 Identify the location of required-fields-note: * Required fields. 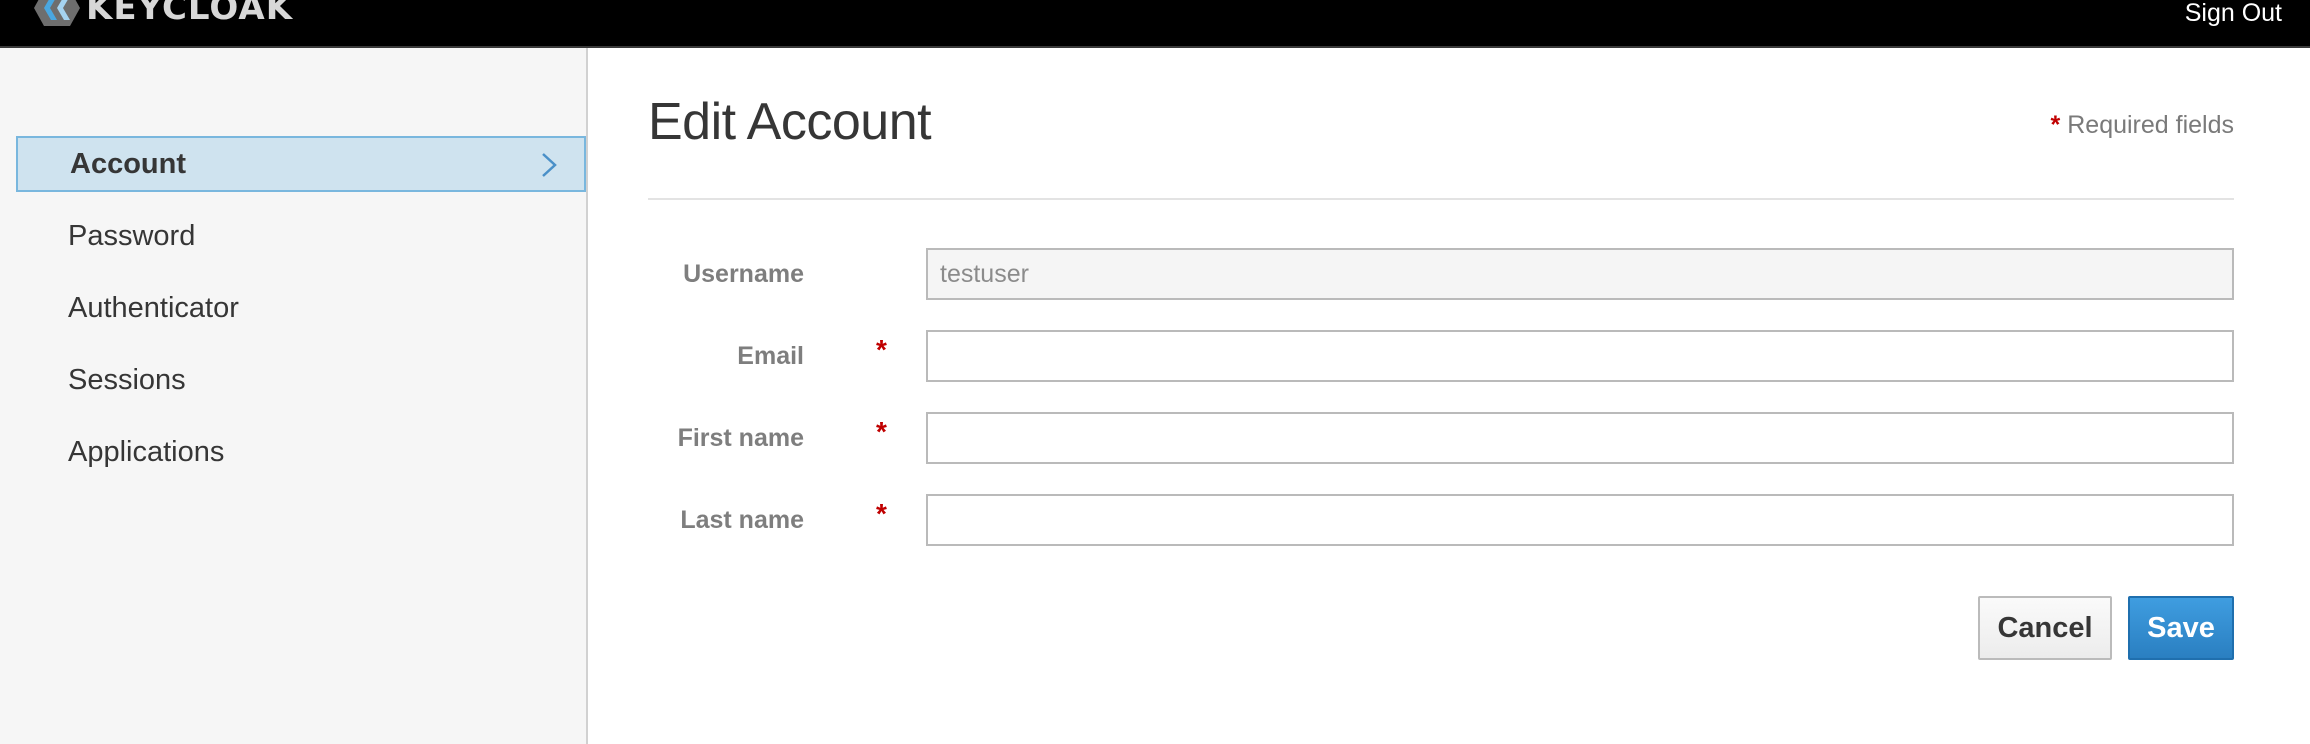
(2142, 125).